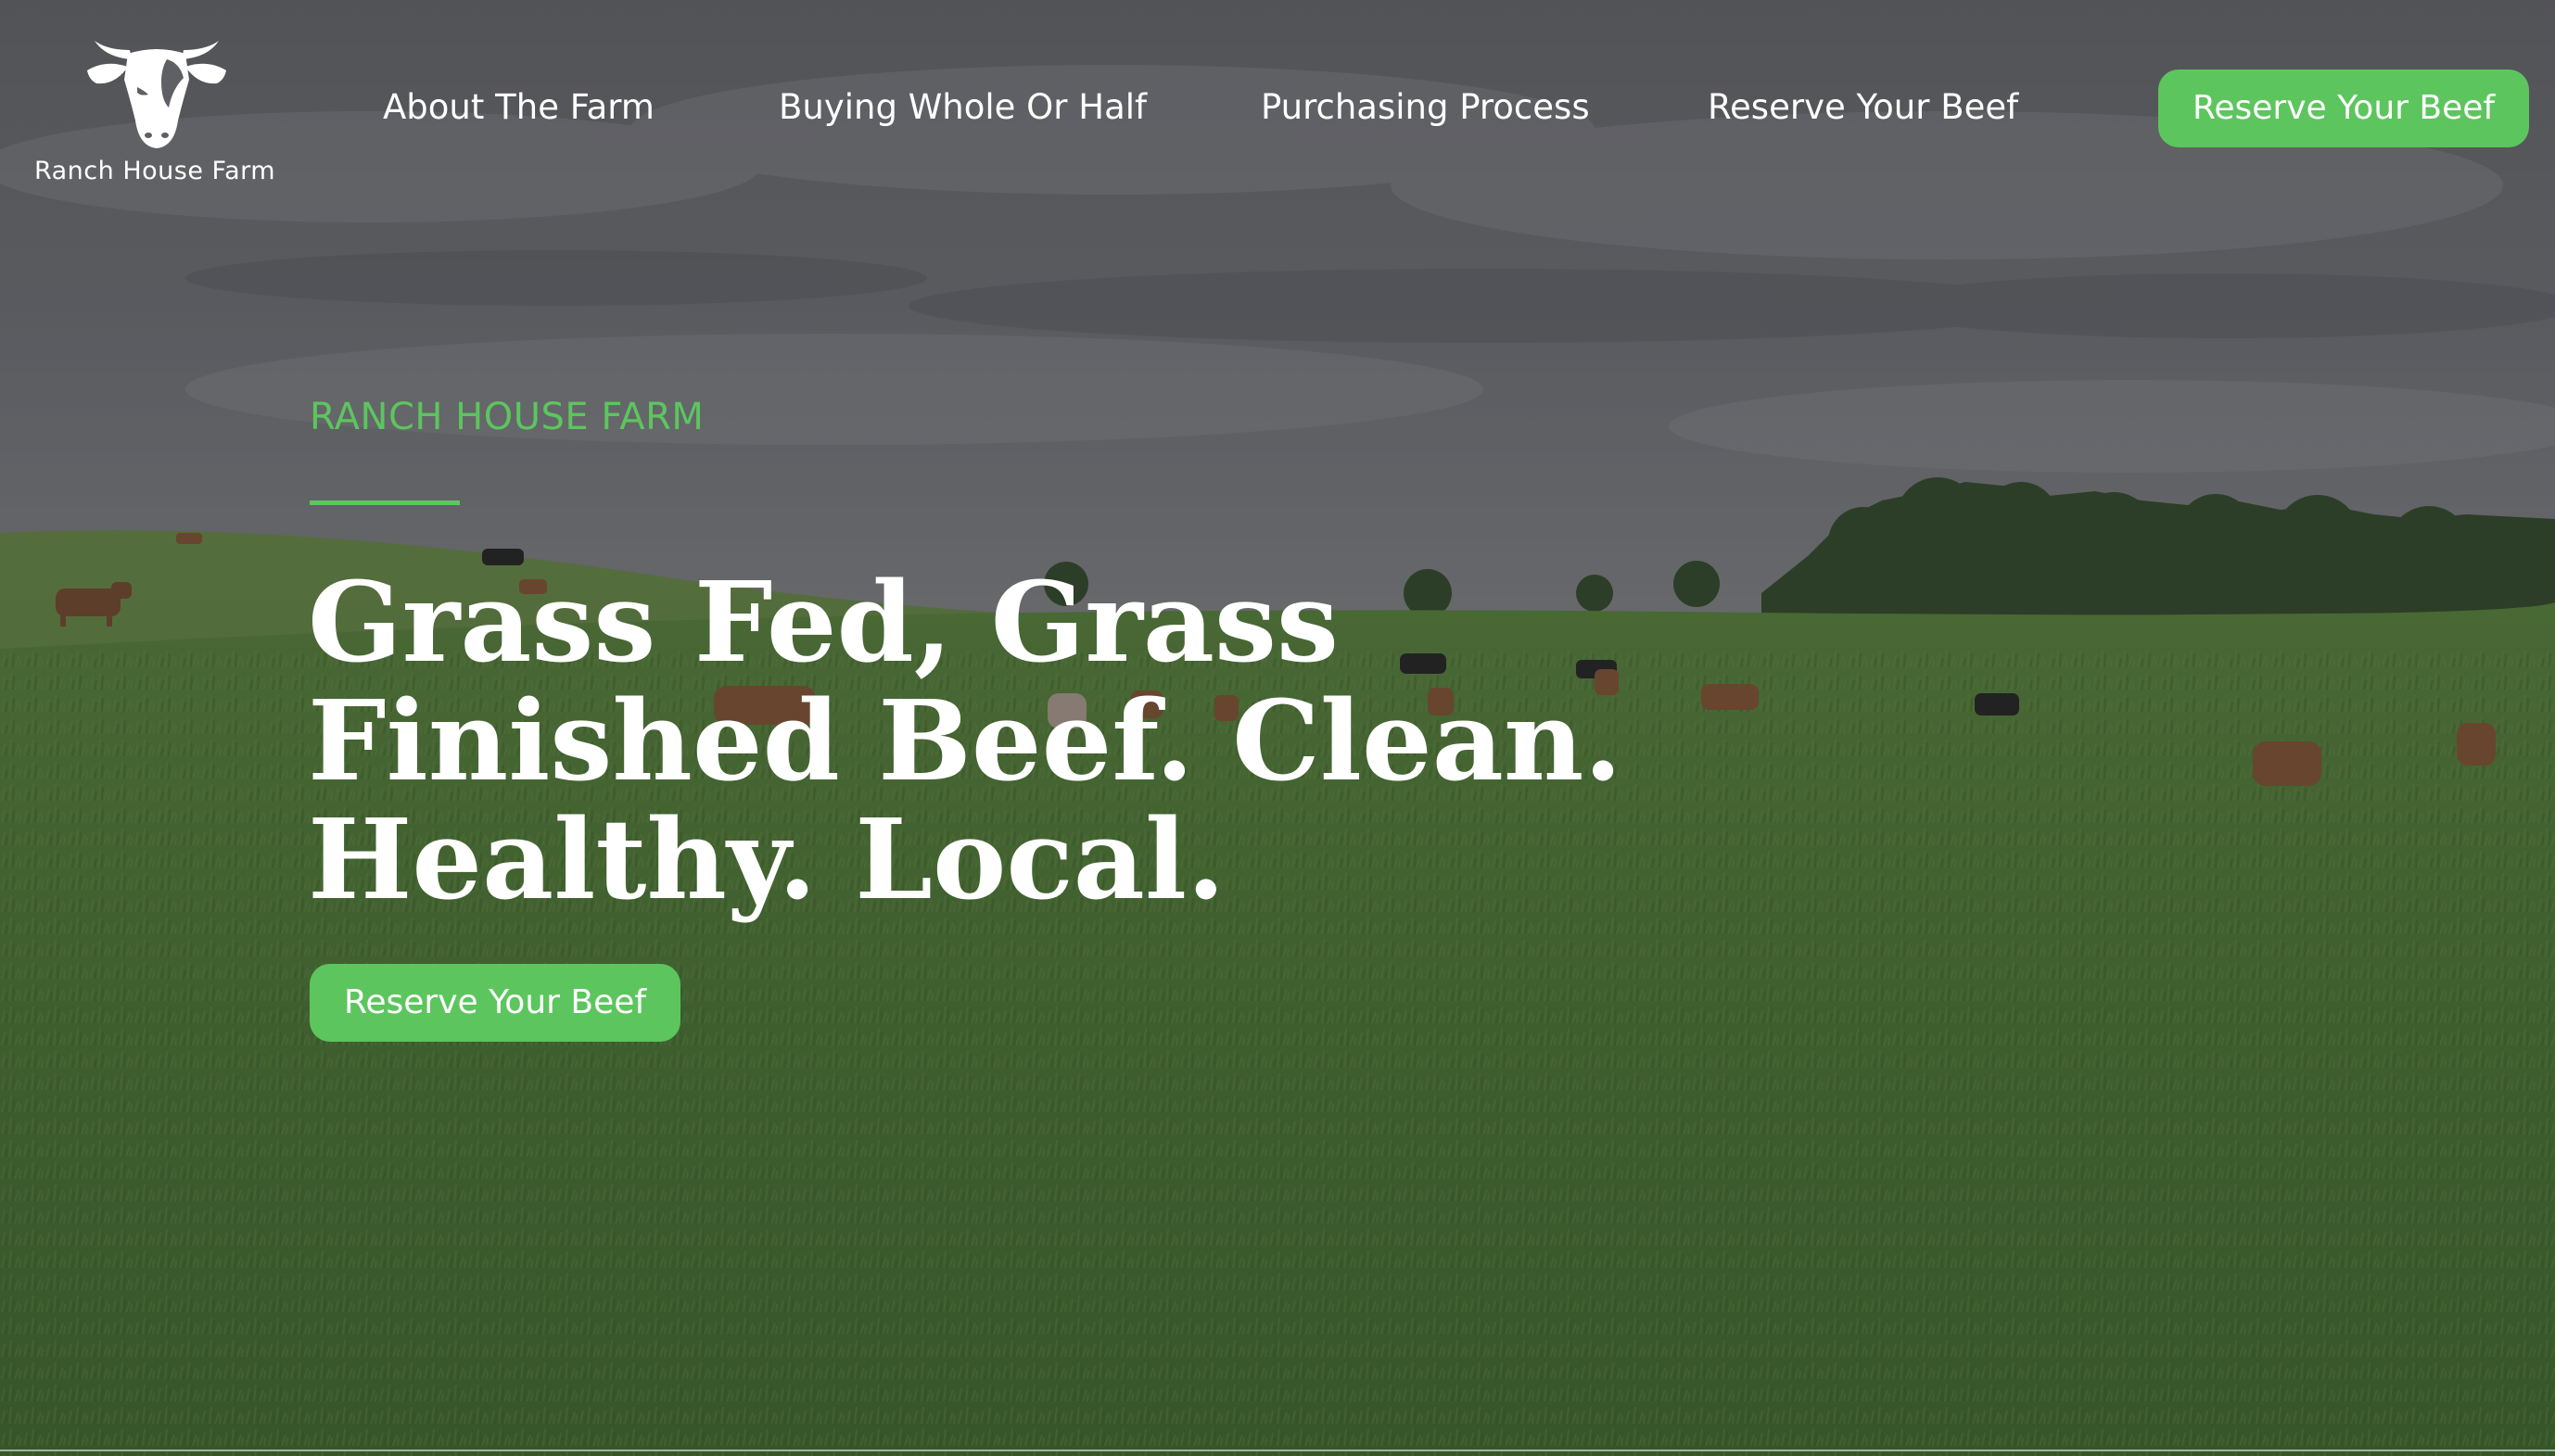 Image resolution: width=2555 pixels, height=1456 pixels. I want to click on eyebrow-divider, so click(385, 502).